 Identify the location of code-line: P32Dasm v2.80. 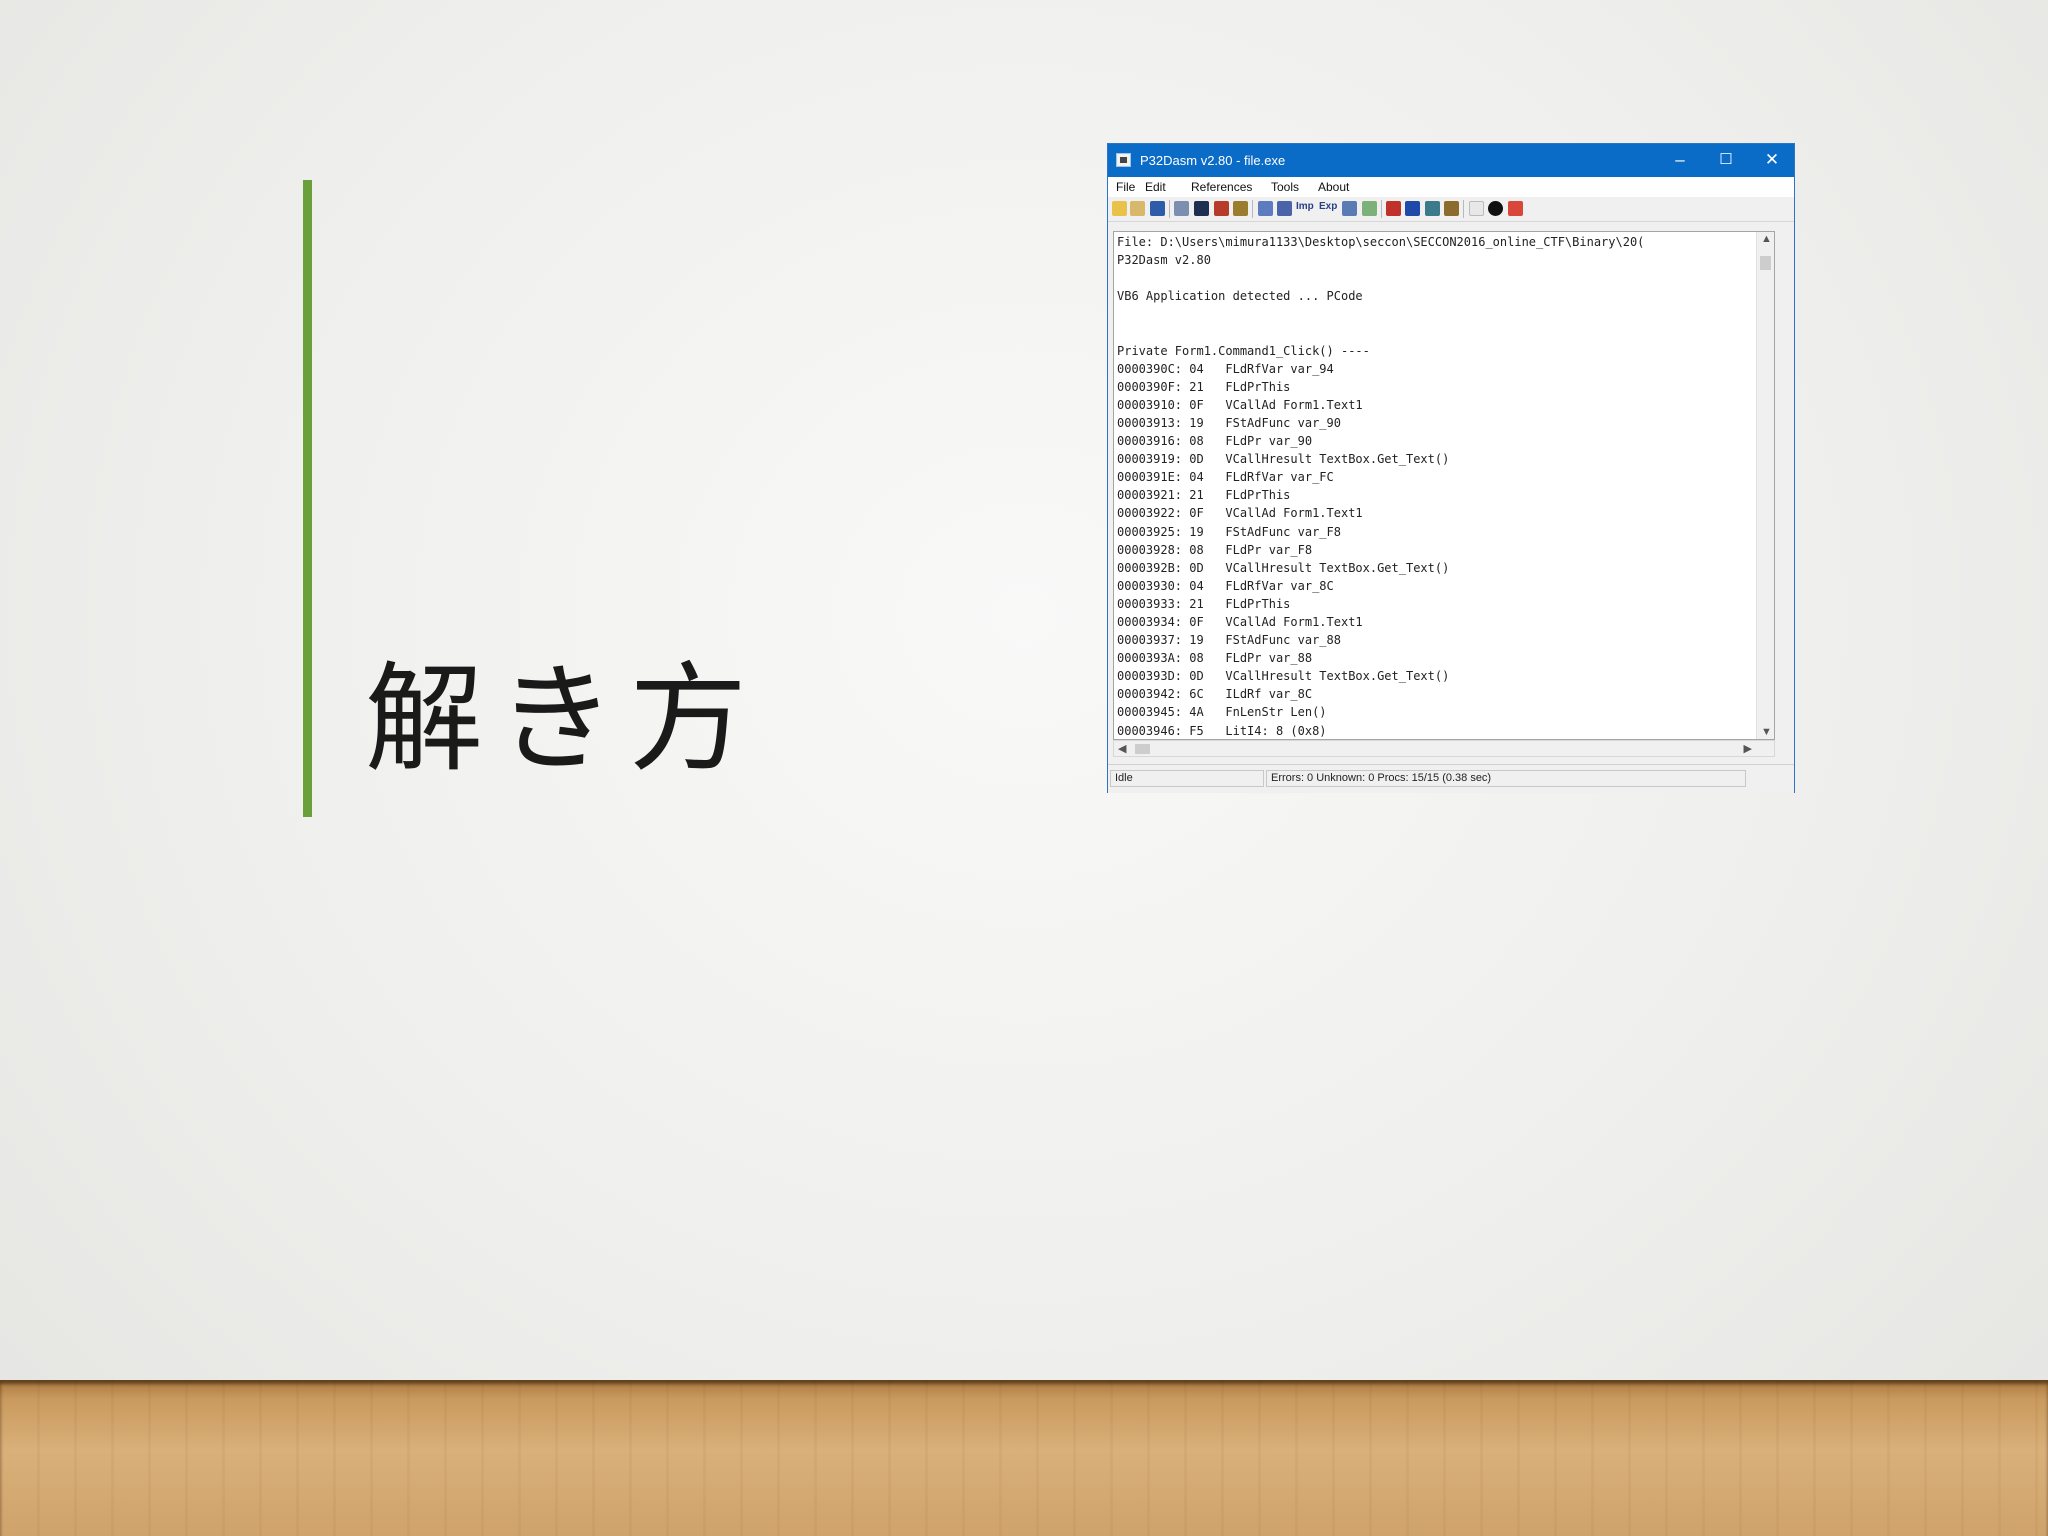
(1164, 260).